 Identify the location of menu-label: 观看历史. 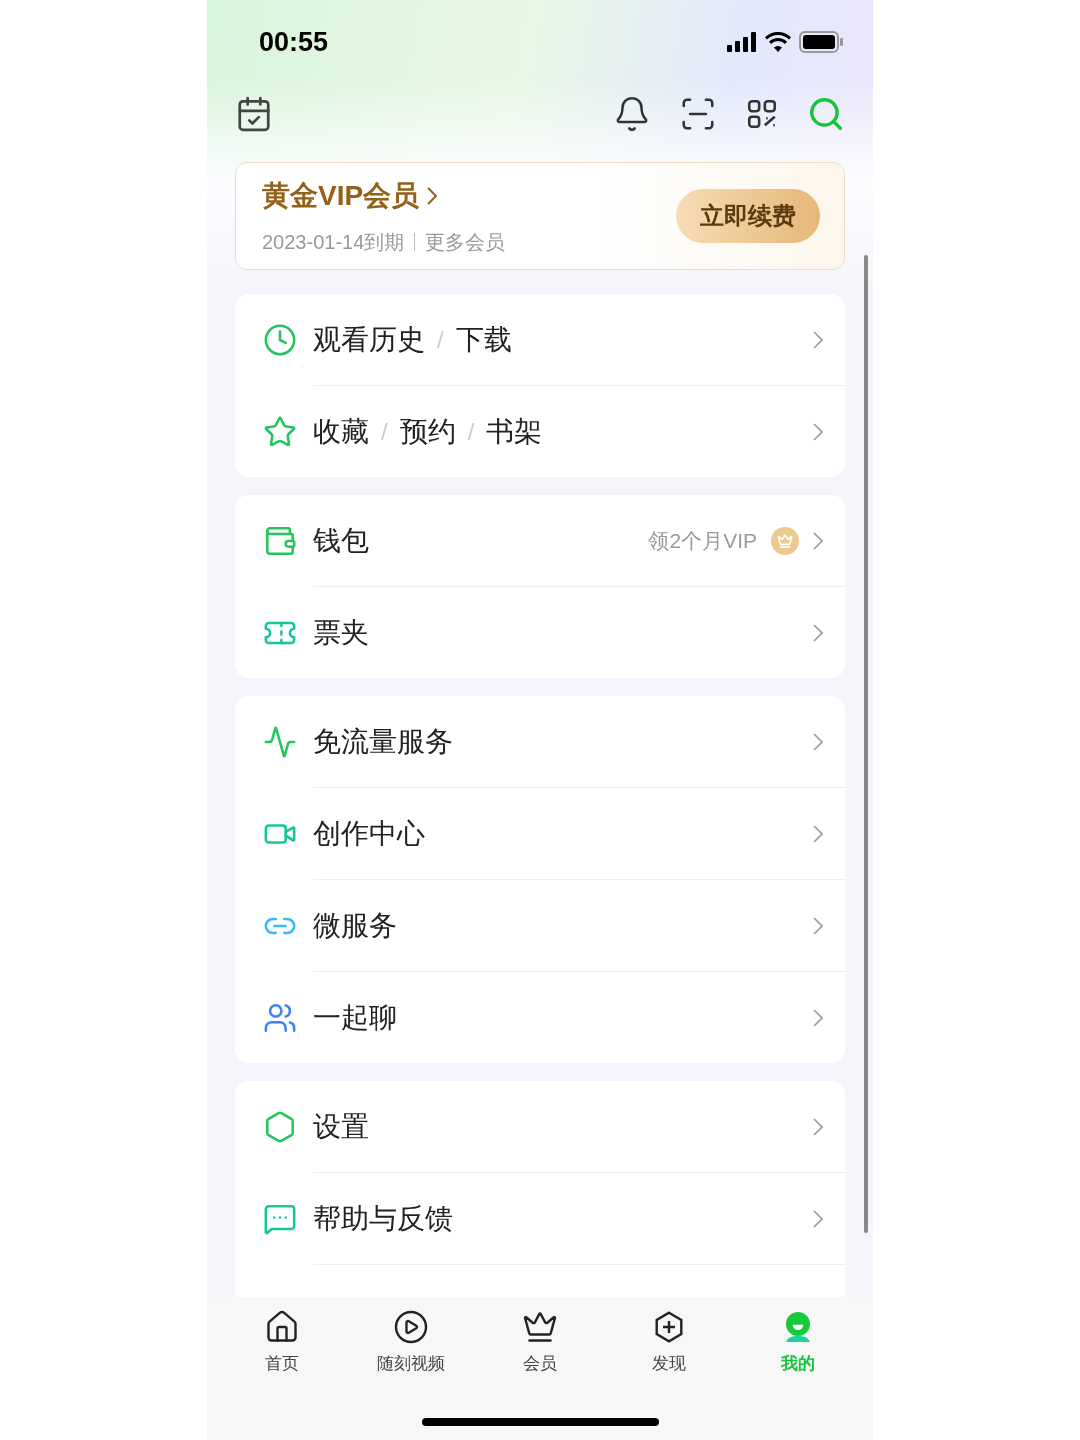
(369, 339).